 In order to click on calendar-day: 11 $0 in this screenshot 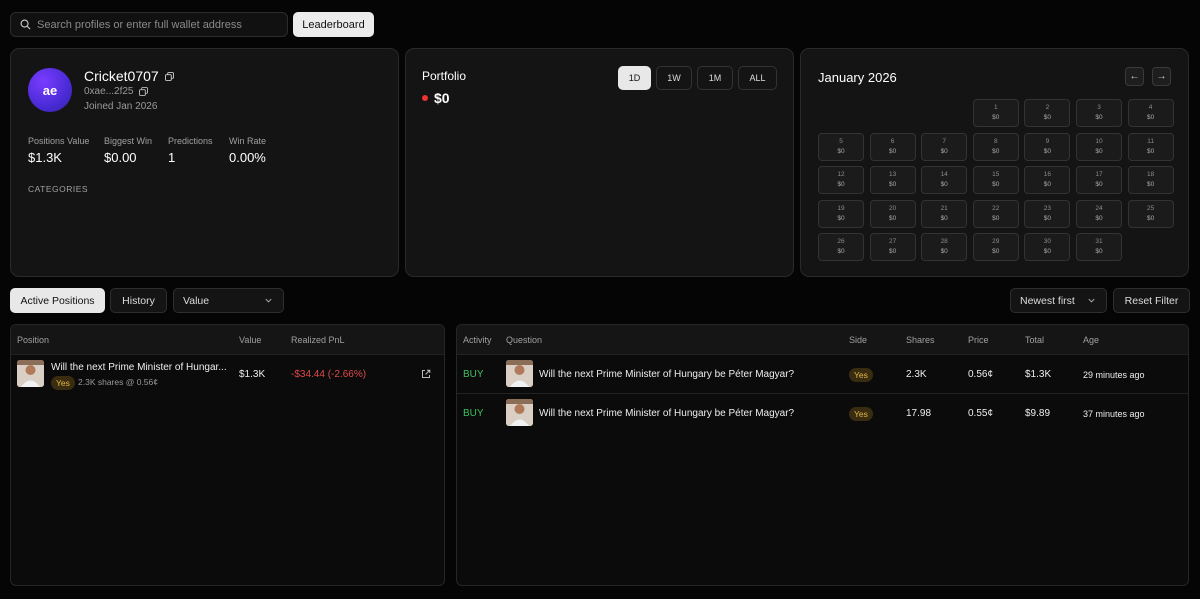, I will do `click(1150, 146)`.